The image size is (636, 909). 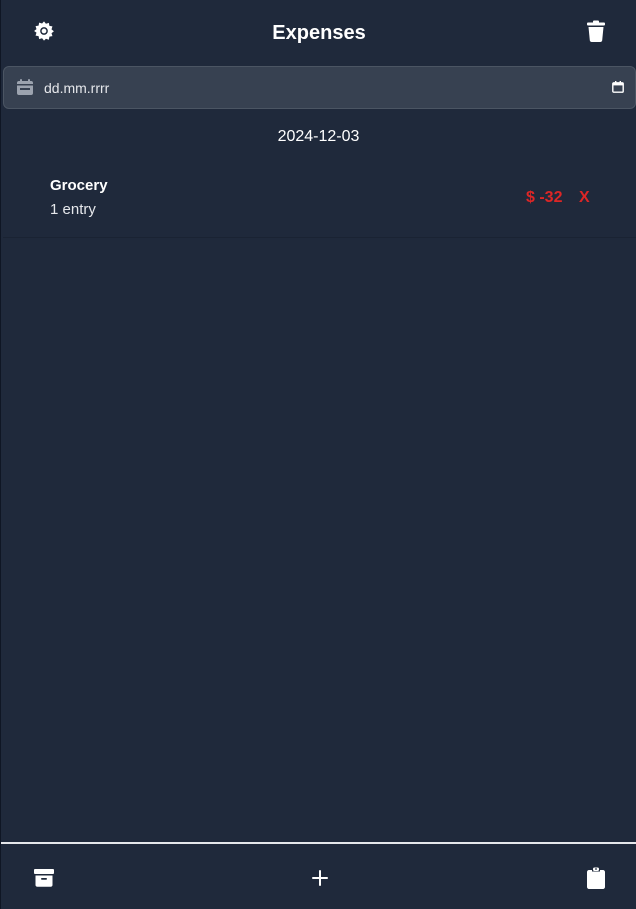 What do you see at coordinates (619, 87) in the screenshot?
I see `calendar-picker-icon` at bounding box center [619, 87].